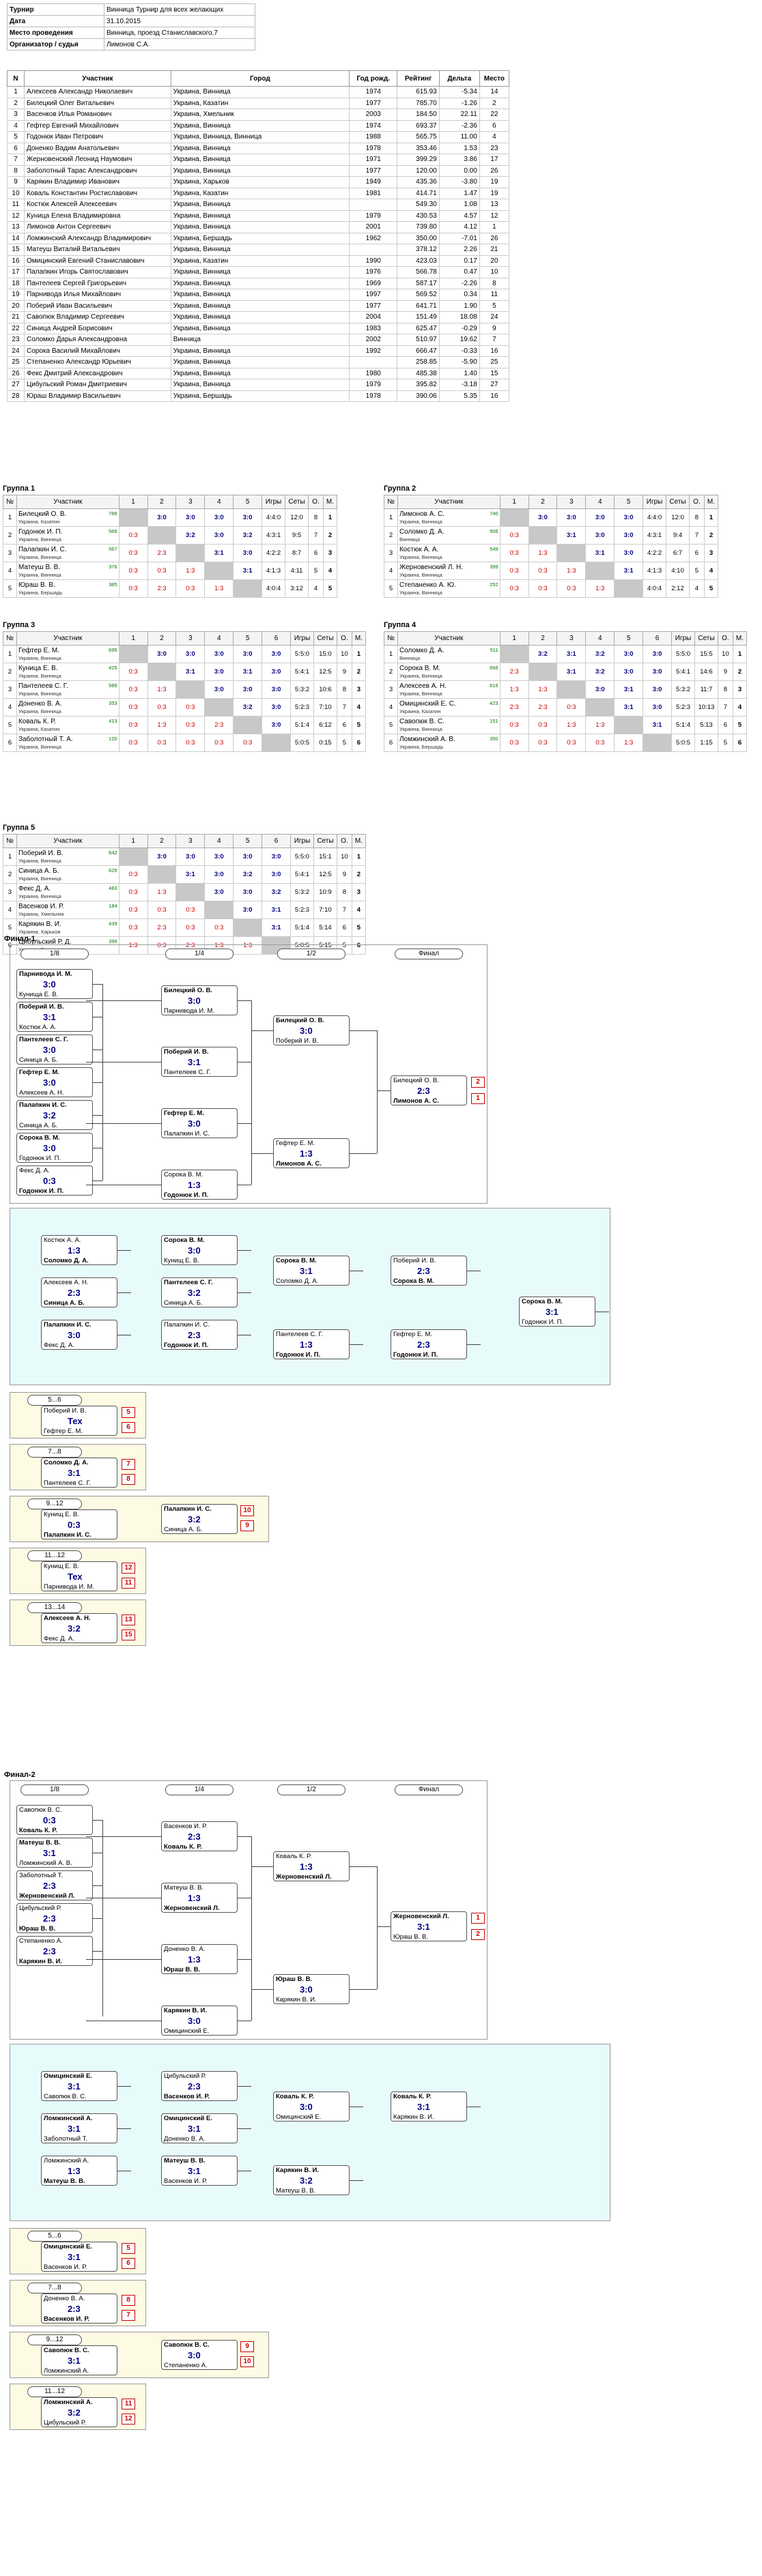 The height and width of the screenshot is (2576, 762). Describe the element at coordinates (54, 1452) in the screenshot. I see `round-header: 7...8` at that location.